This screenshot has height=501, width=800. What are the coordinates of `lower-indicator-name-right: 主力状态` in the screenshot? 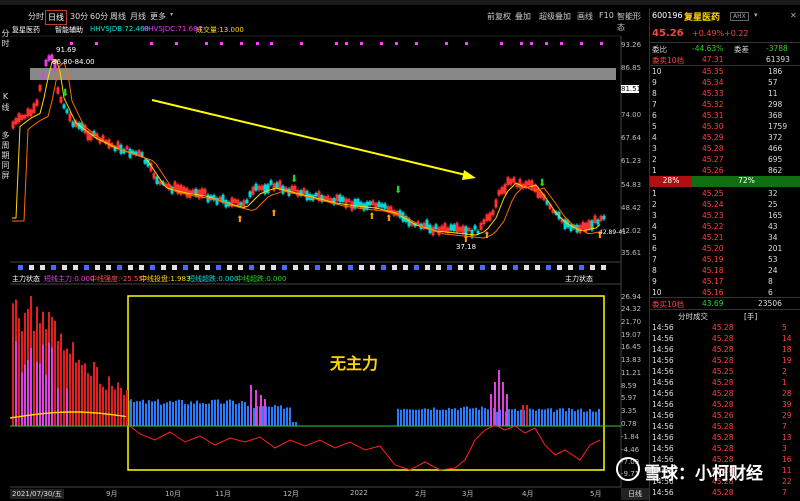 It's located at (579, 279).